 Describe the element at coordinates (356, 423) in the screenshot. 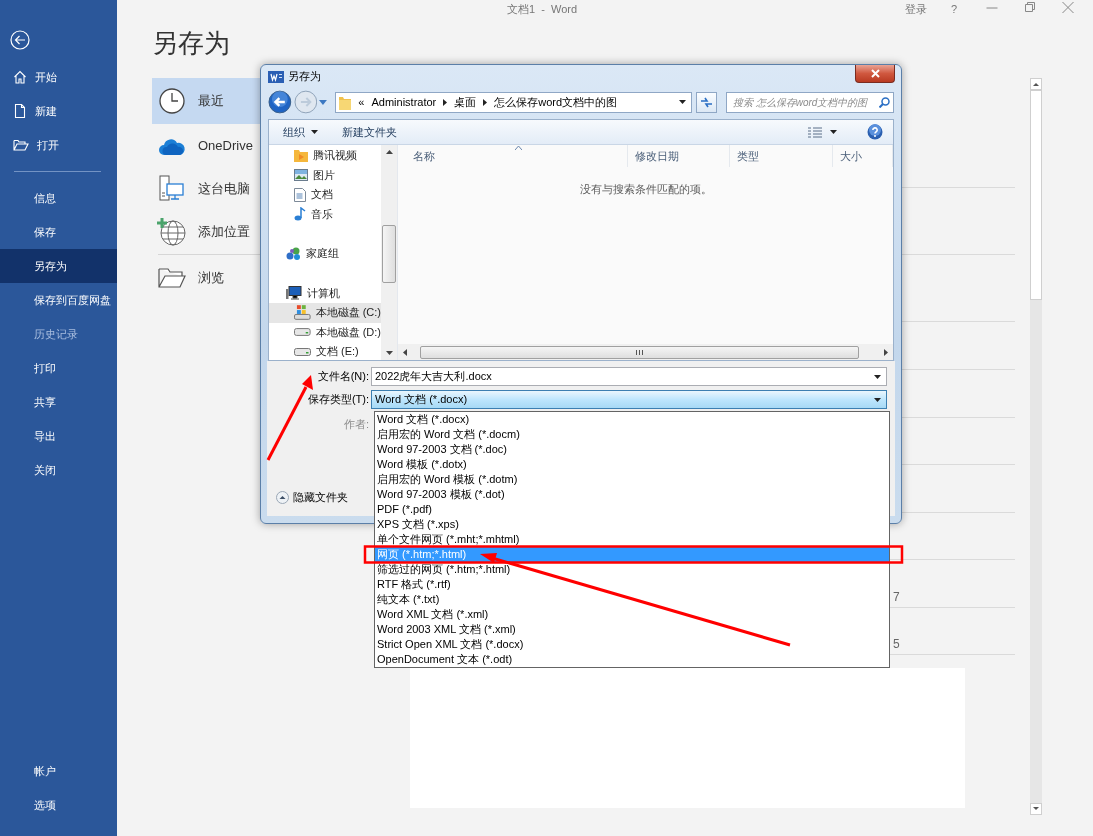

I see `field-label: 作者:` at that location.